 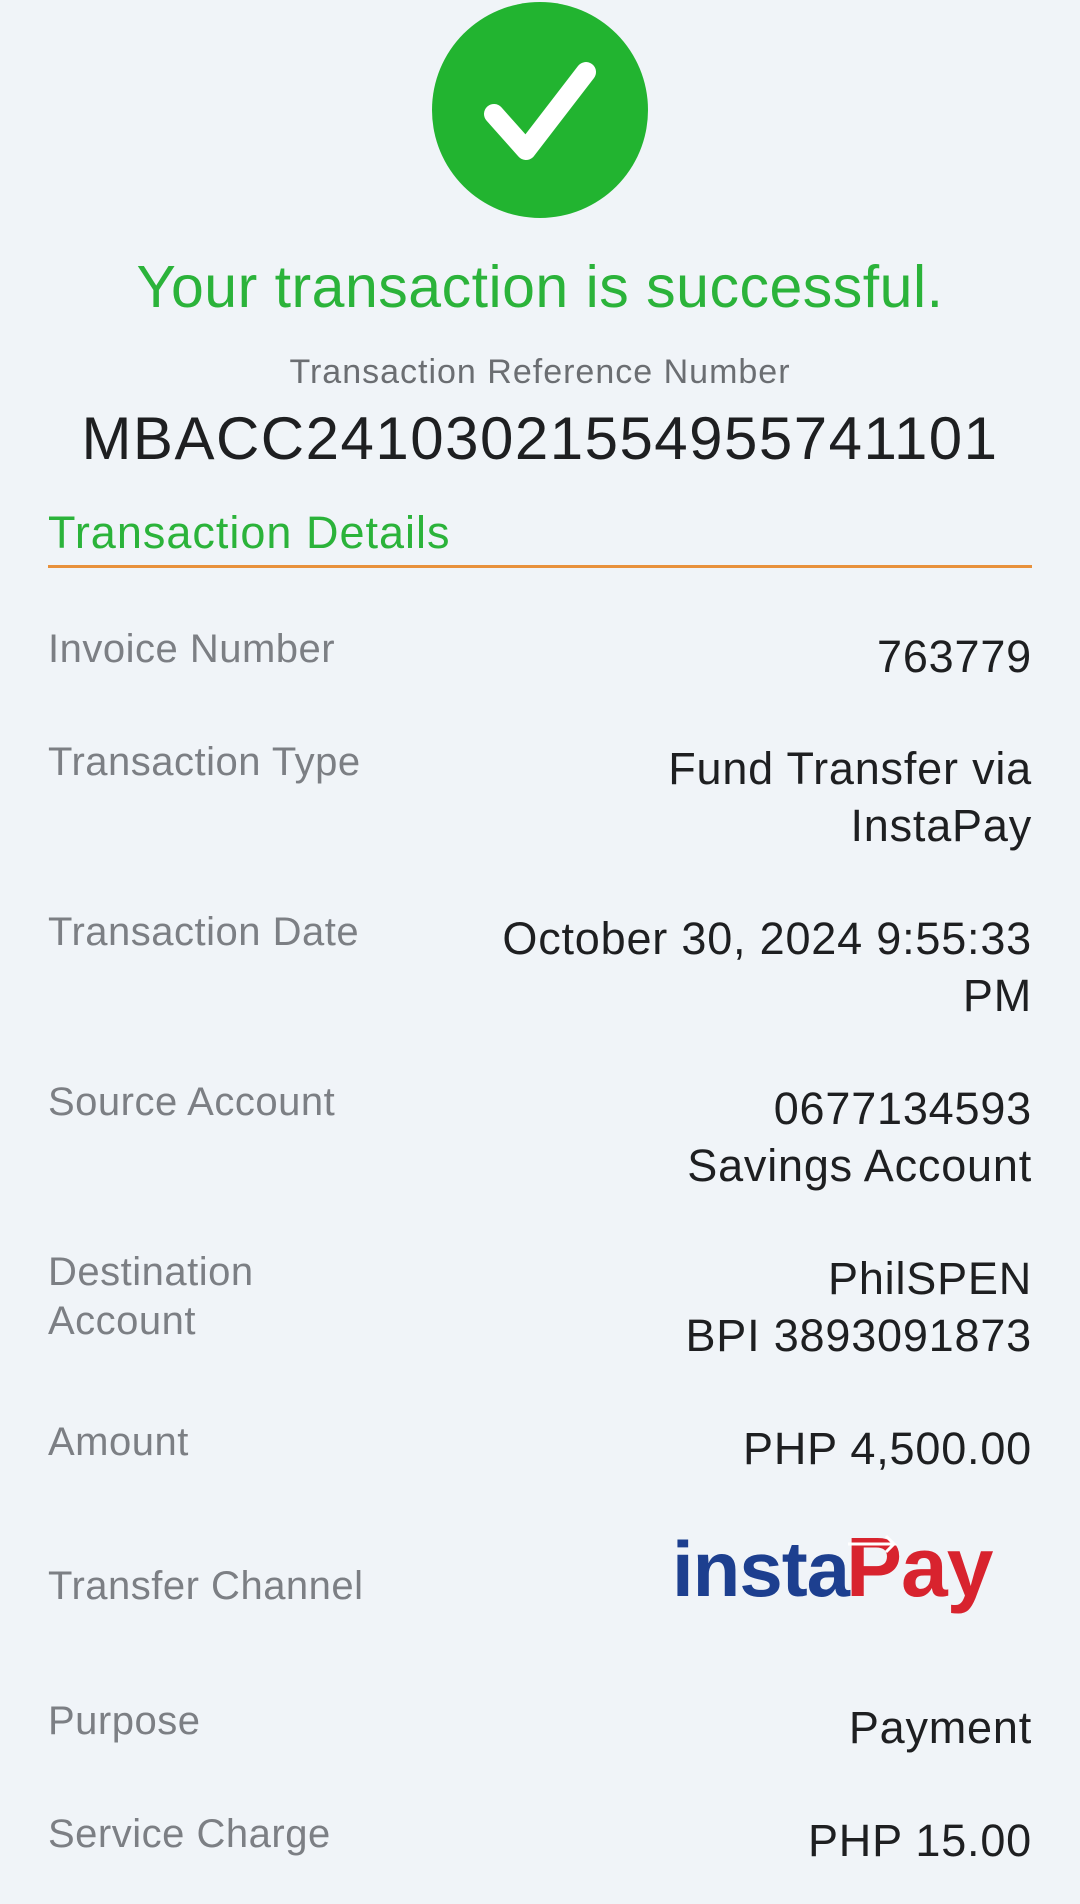 What do you see at coordinates (206, 1586) in the screenshot?
I see `detail-label: Transfer Channel` at bounding box center [206, 1586].